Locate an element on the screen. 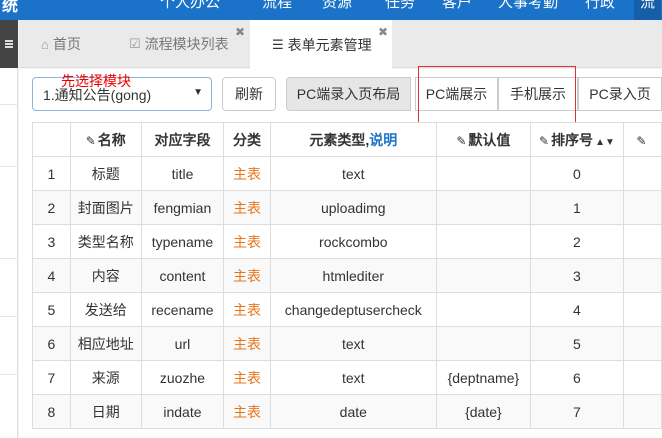 The height and width of the screenshot is (438, 662). refresh-button: 刷新 is located at coordinates (249, 94).